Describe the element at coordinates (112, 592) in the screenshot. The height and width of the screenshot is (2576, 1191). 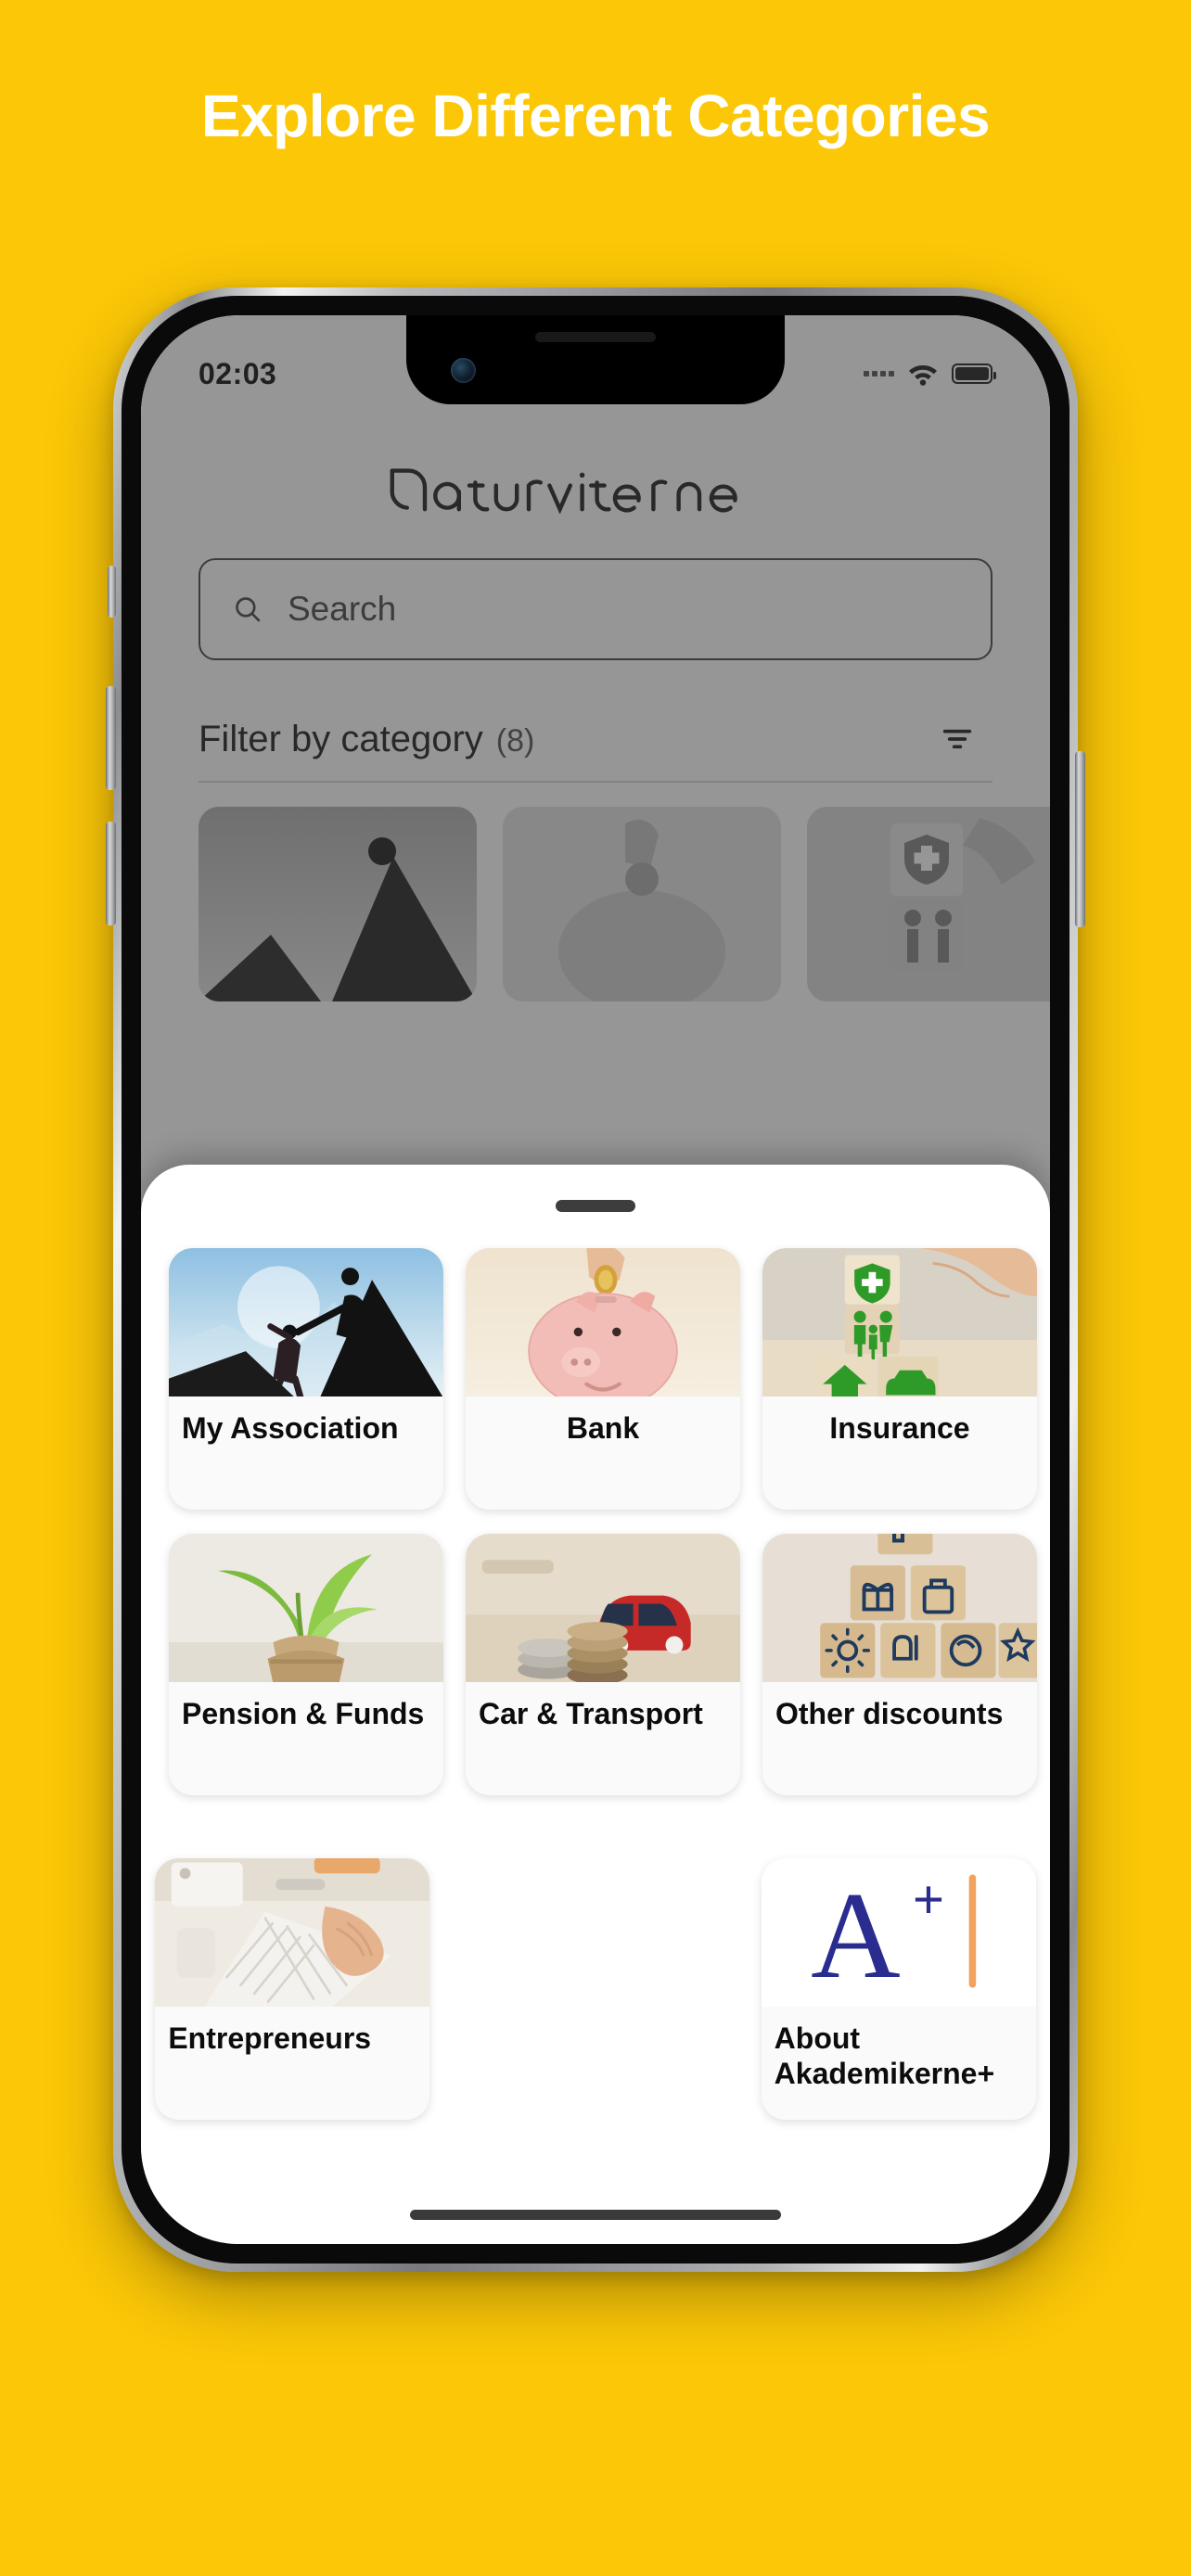
I see `mute-switch` at that location.